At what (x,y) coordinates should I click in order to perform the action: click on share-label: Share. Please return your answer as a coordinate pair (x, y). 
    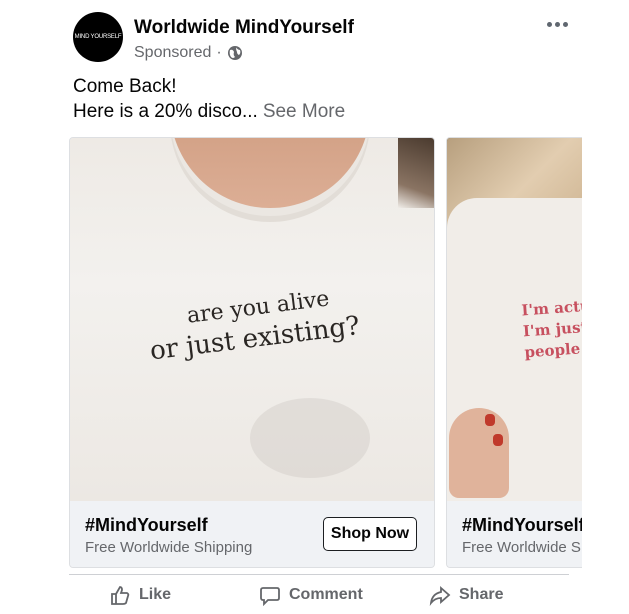
    Looking at the image, I should click on (481, 594).